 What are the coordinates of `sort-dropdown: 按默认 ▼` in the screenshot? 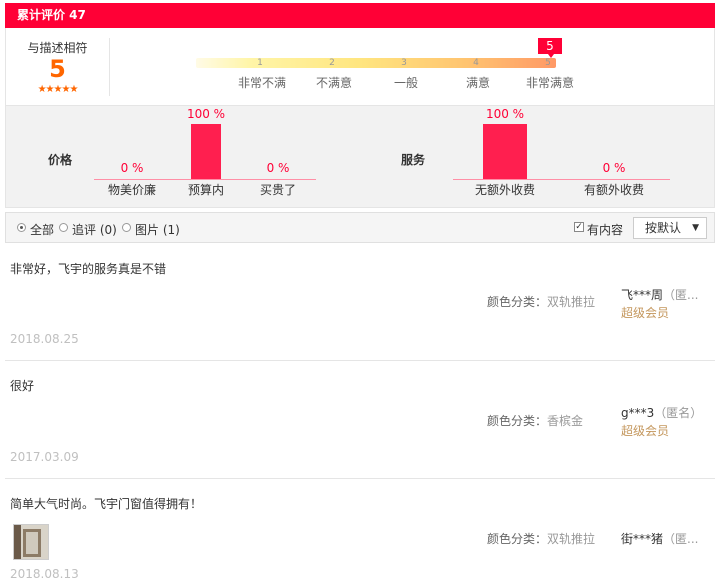 It's located at (670, 228).